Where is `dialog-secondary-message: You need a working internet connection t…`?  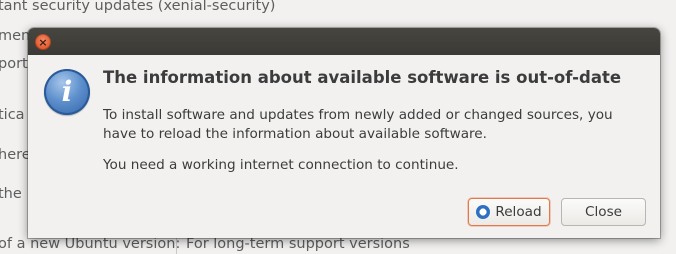
dialog-secondary-message: You need a working internet connection t… is located at coordinates (281, 165).